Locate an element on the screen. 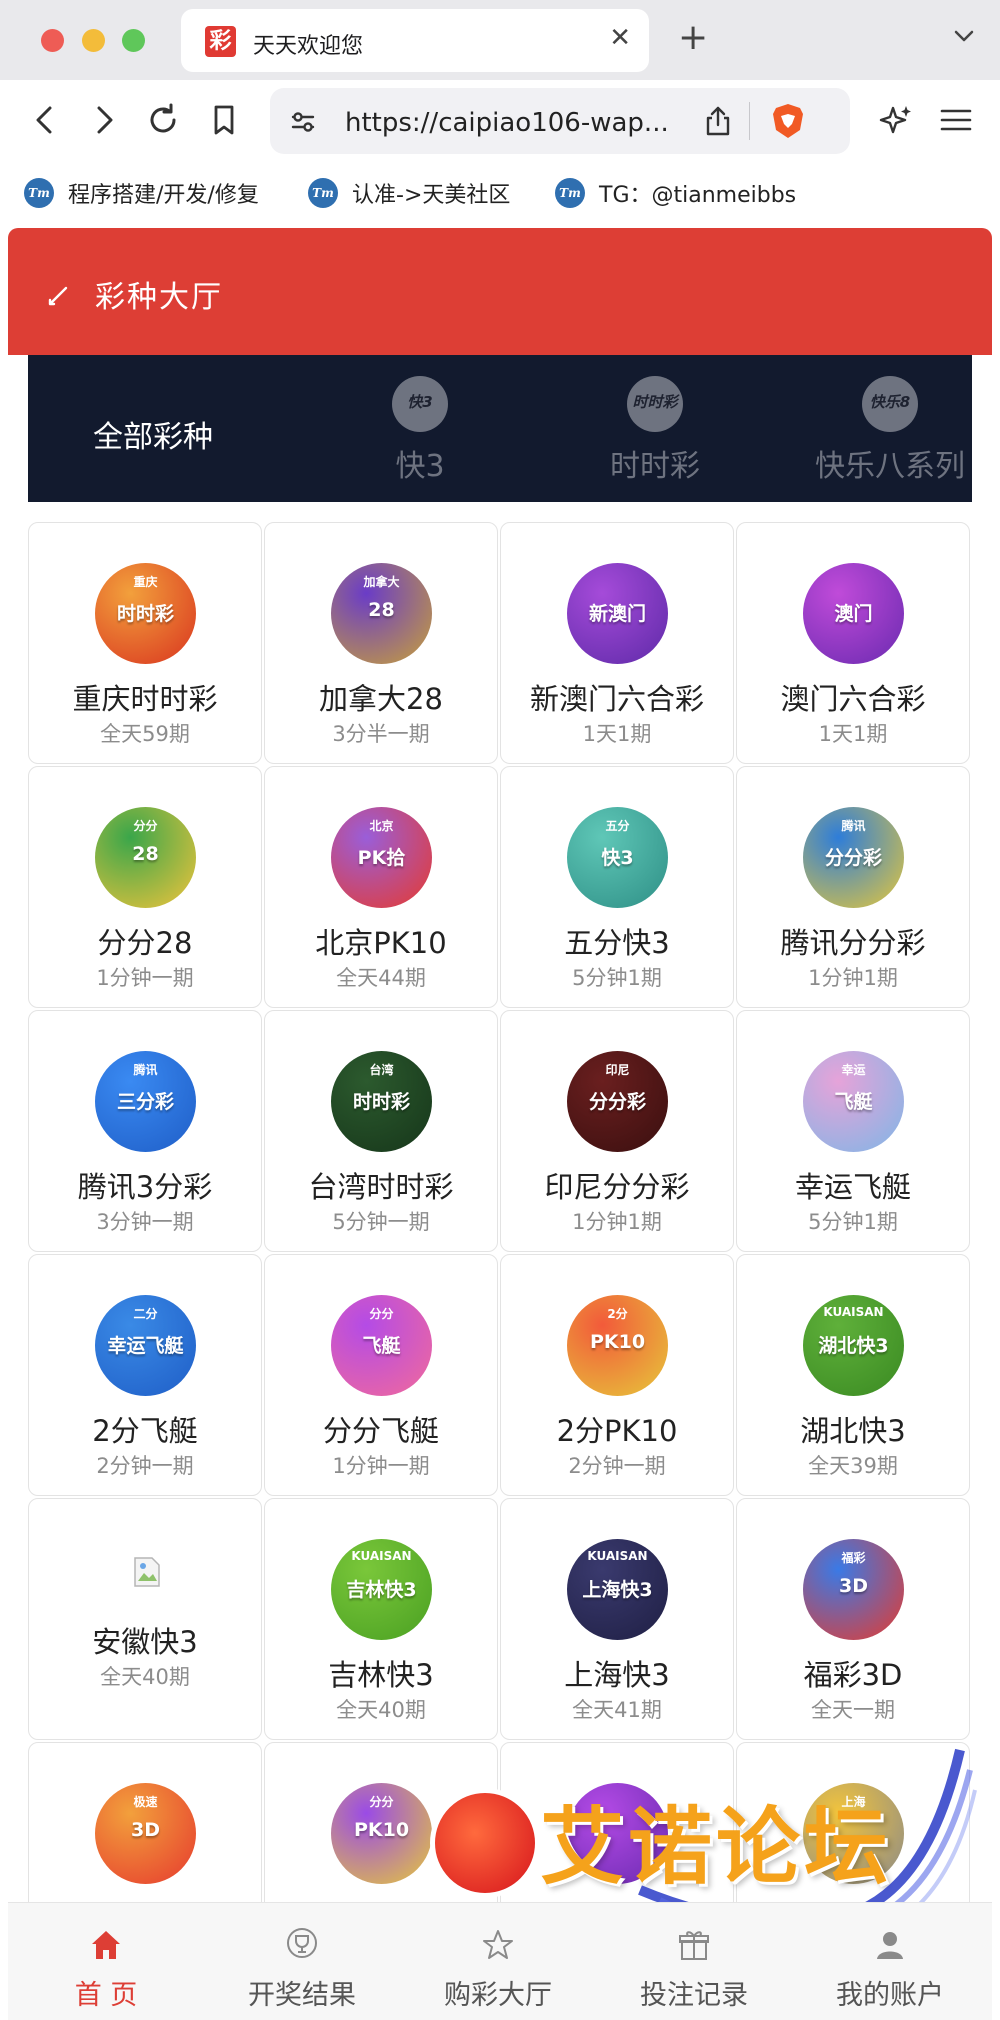 The height and width of the screenshot is (2020, 1000). tab-title: 天天欢迎您 is located at coordinates (308, 46).